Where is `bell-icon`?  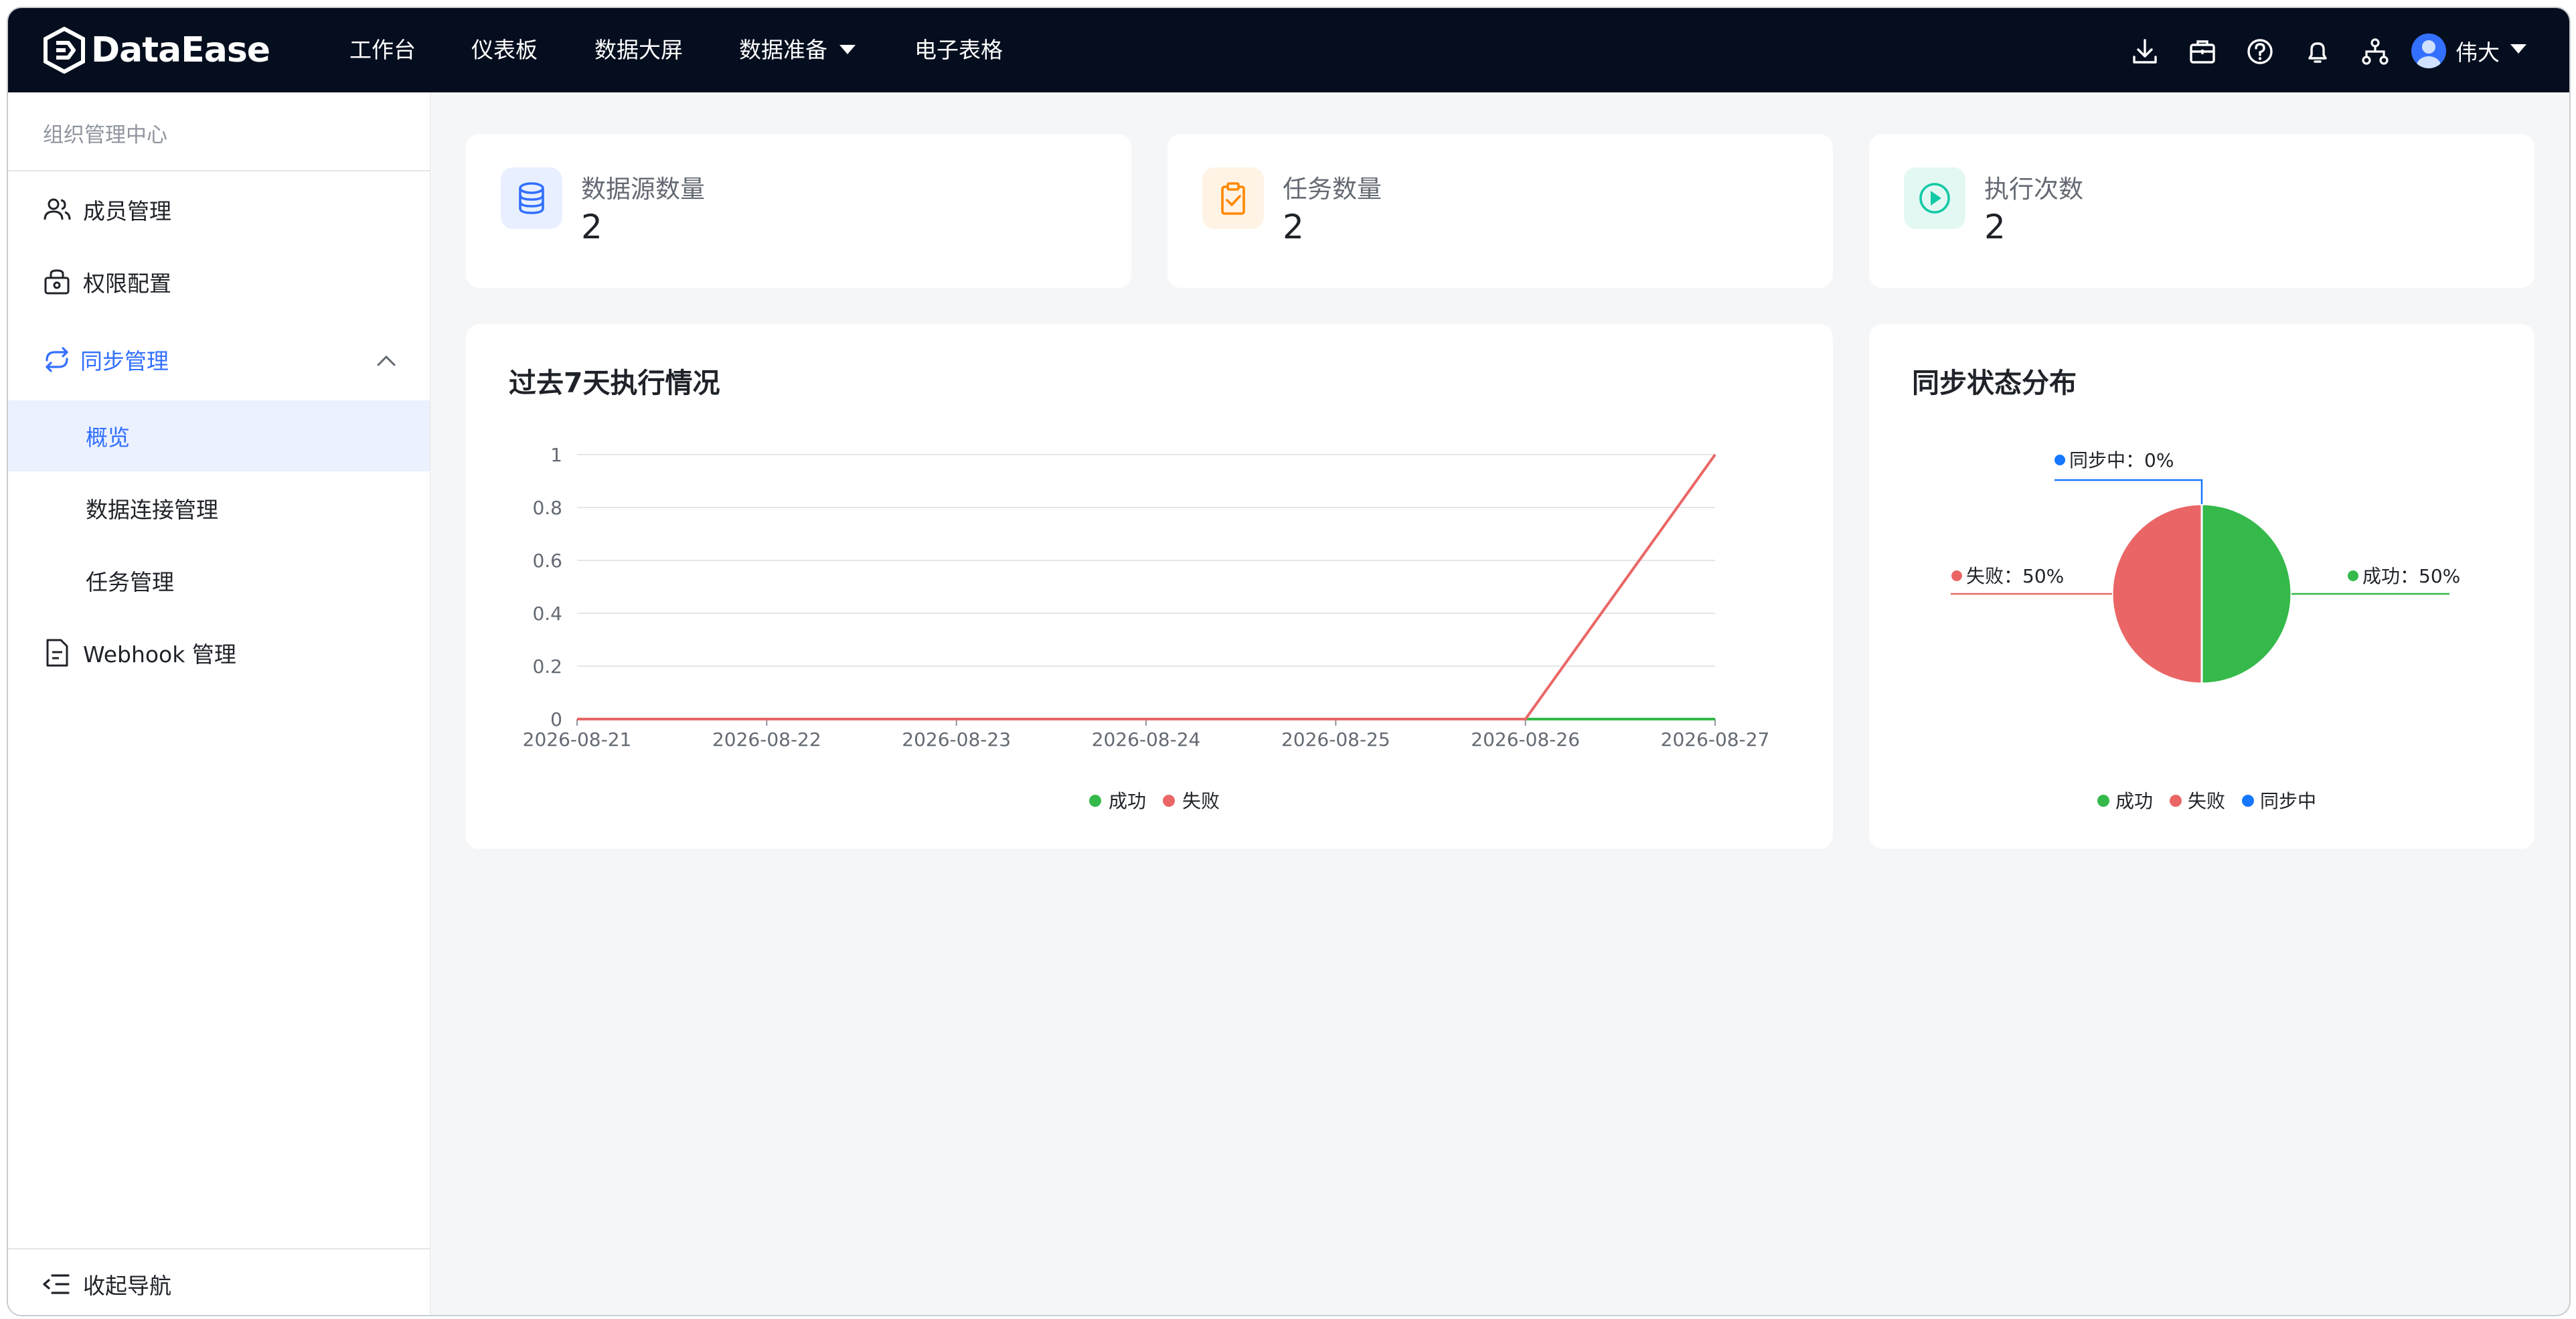
bell-icon is located at coordinates (2318, 51).